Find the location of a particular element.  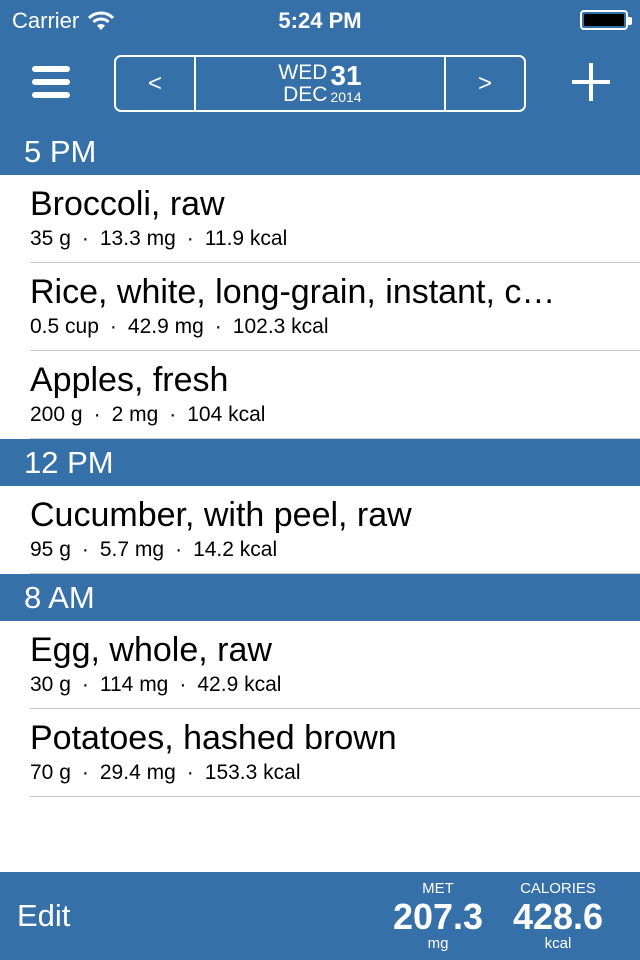

food-name: Egg, whole, raw is located at coordinates (151, 650).